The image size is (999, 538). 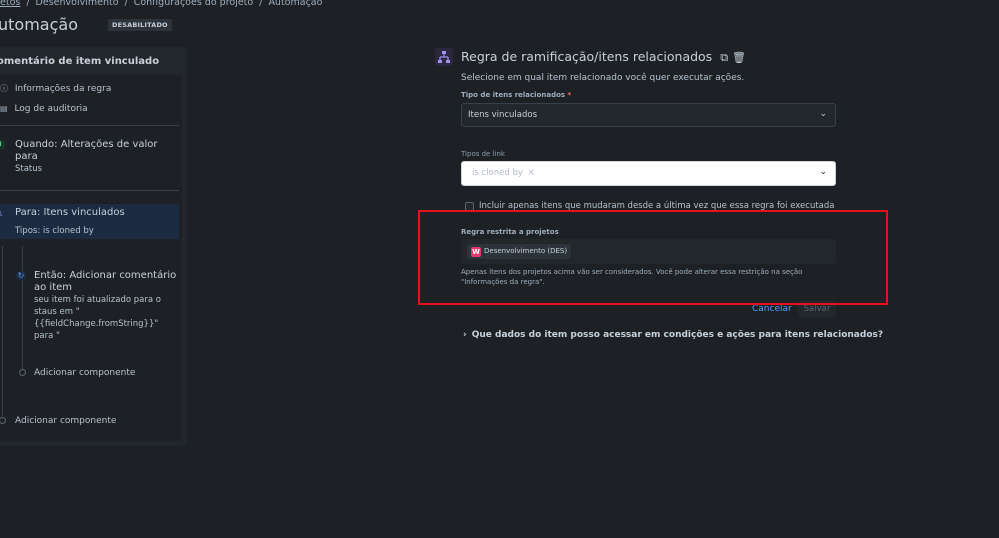 What do you see at coordinates (77, 4) in the screenshot?
I see `breadcrumb-project: Desenvolvimento` at bounding box center [77, 4].